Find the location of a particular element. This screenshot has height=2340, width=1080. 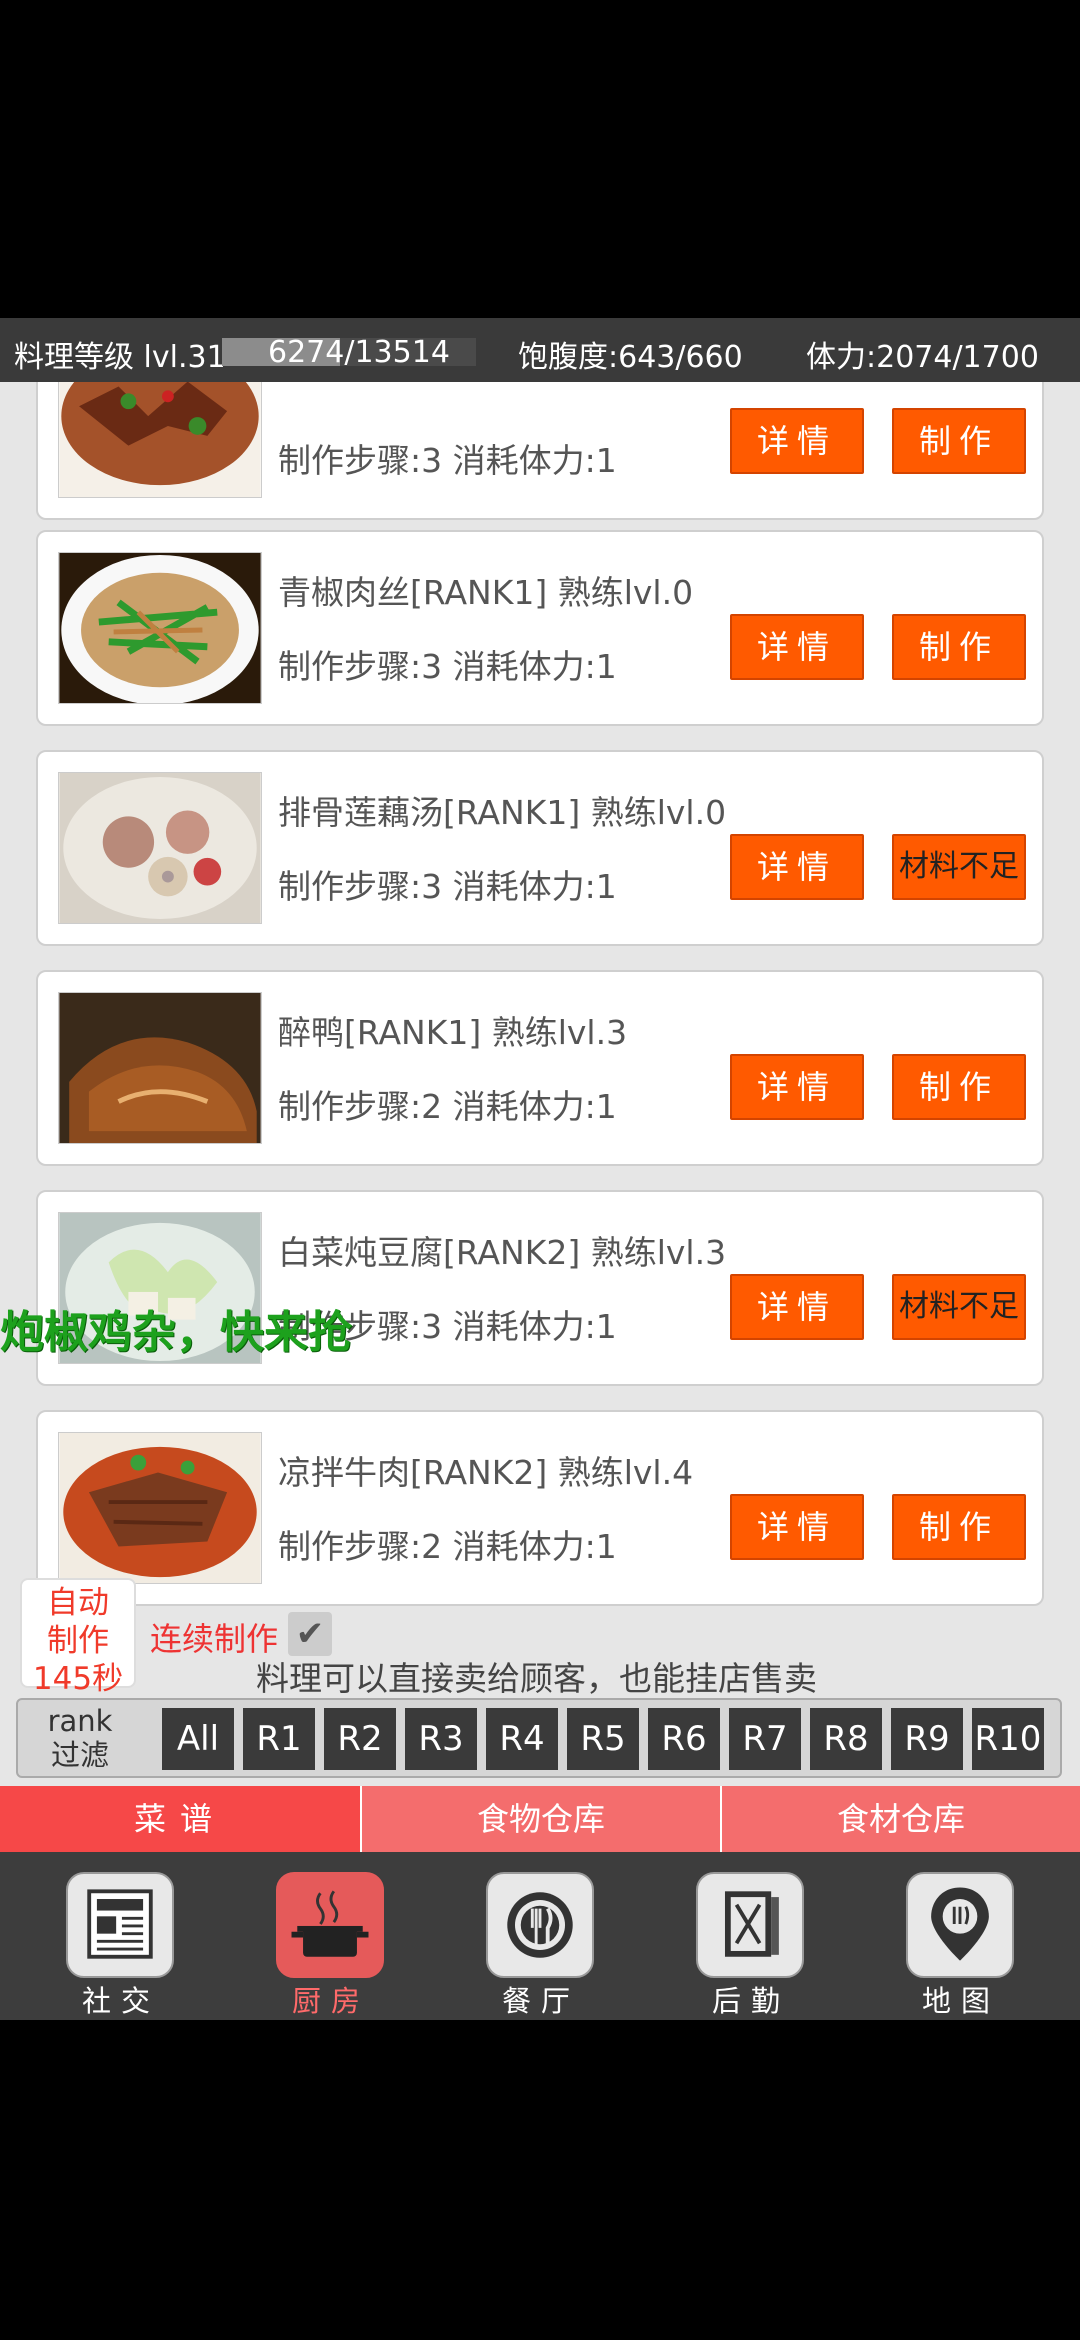

nav-label: 后勤 is located at coordinates (750, 2001).